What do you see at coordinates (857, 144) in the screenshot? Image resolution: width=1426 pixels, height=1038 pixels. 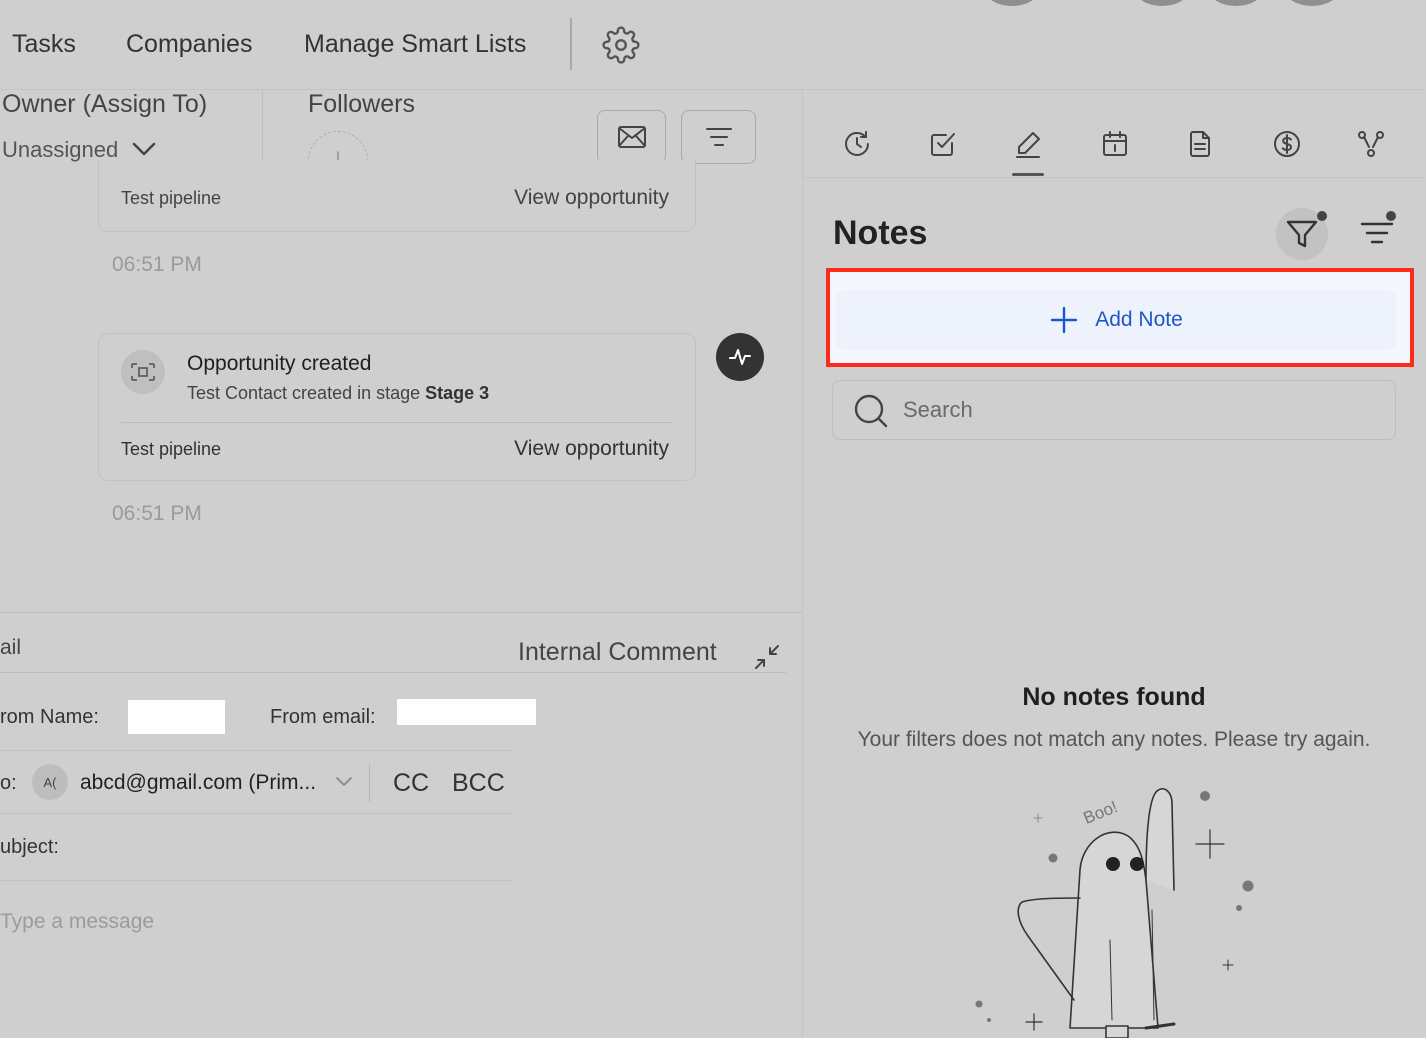 I see `activity-history-icon` at bounding box center [857, 144].